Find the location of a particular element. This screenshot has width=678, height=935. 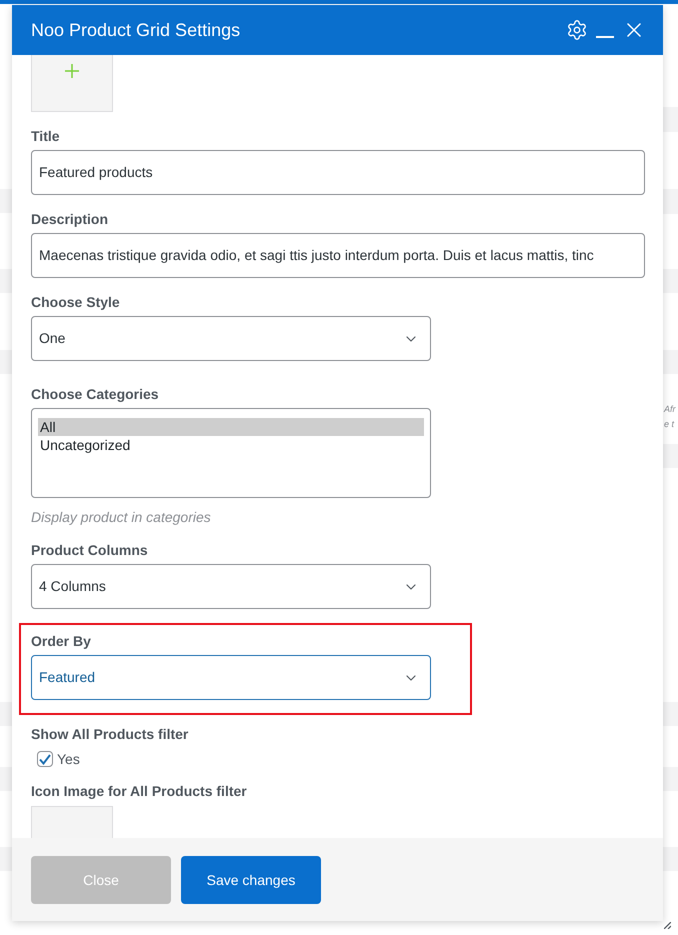

select-dropdown: One is located at coordinates (231, 338).